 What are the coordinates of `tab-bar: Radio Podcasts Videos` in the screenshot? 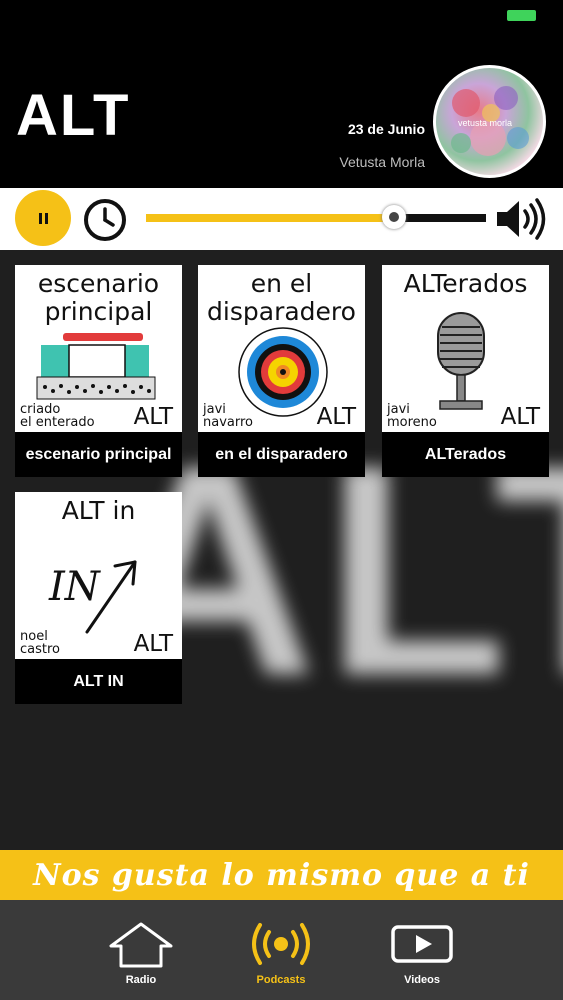 It's located at (281, 950).